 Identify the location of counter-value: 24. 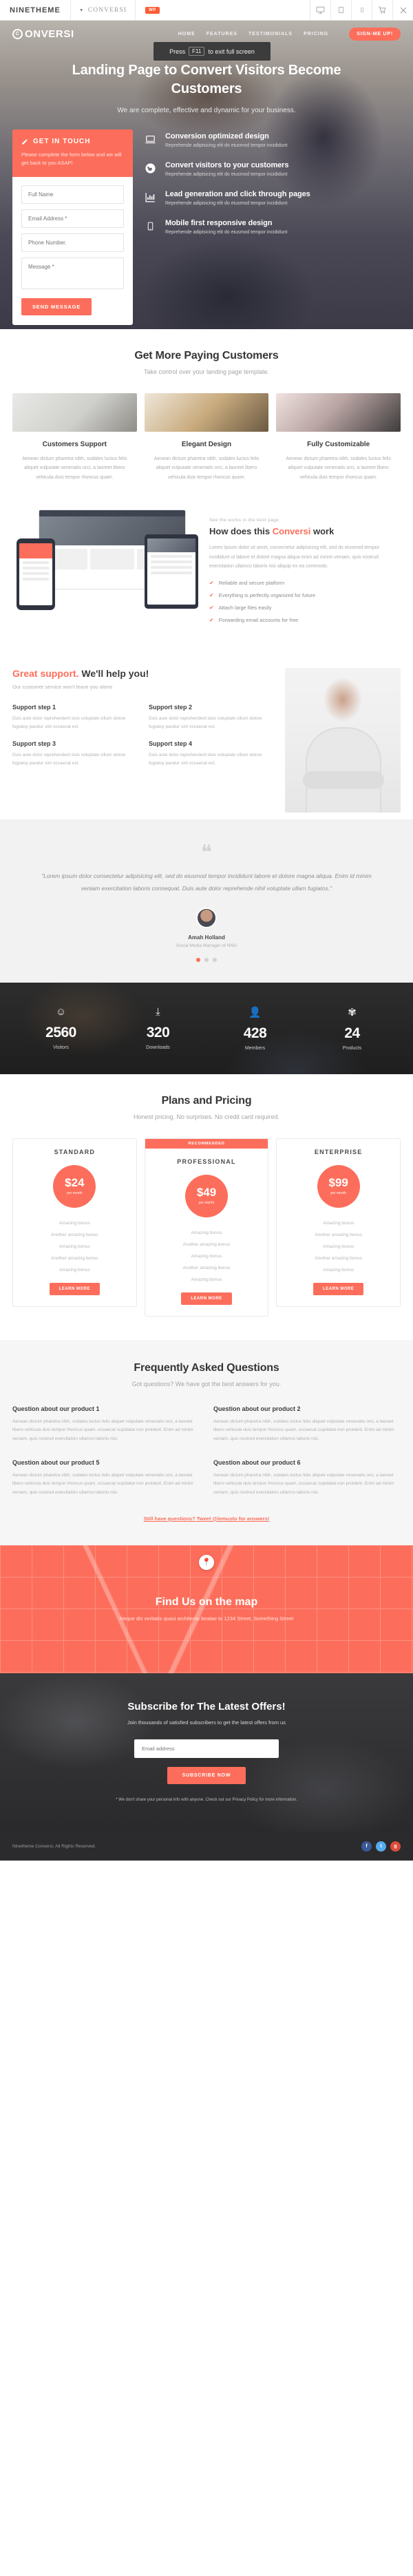
(352, 1033).